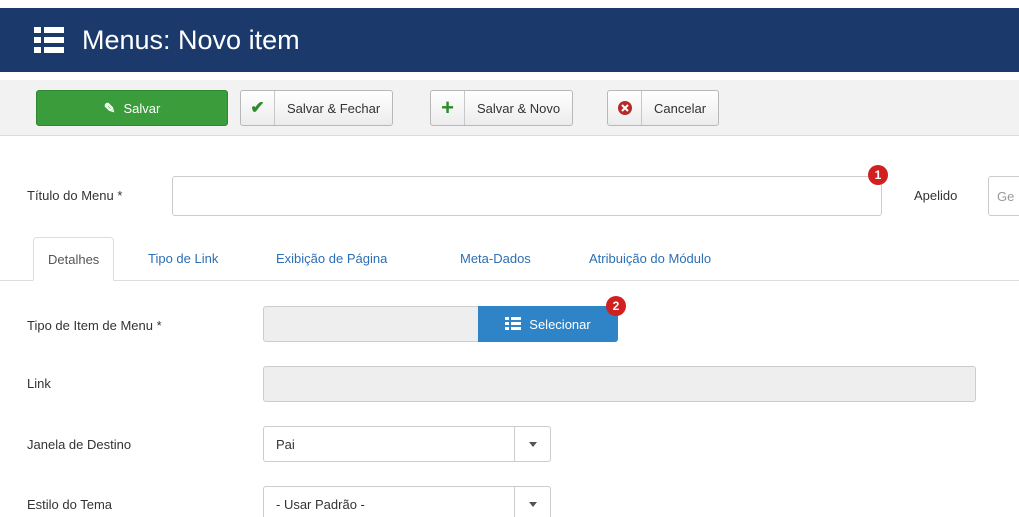 This screenshot has width=1019, height=517. What do you see at coordinates (191, 39) in the screenshot?
I see `page-title: Menus: Novo item` at bounding box center [191, 39].